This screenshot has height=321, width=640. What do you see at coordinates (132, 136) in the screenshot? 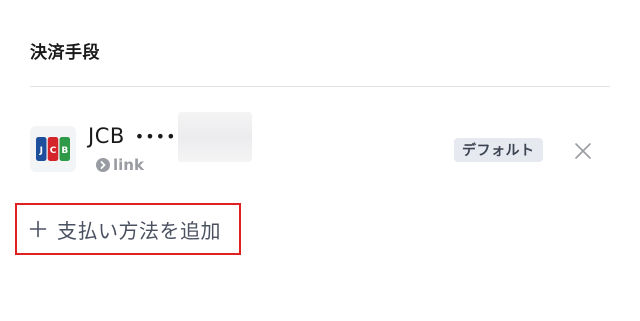
I see `card-label: JCB ••••` at bounding box center [132, 136].